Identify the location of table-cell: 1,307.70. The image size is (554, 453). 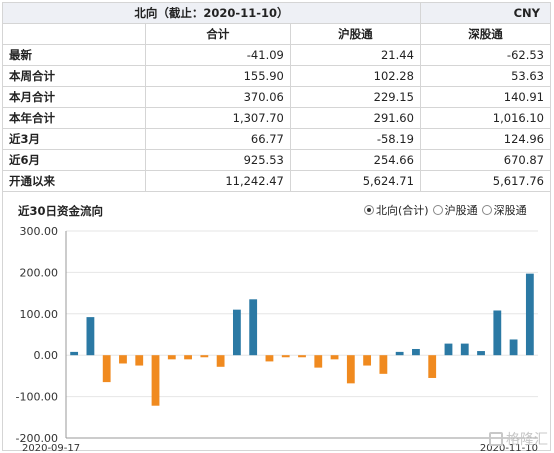
(218, 118).